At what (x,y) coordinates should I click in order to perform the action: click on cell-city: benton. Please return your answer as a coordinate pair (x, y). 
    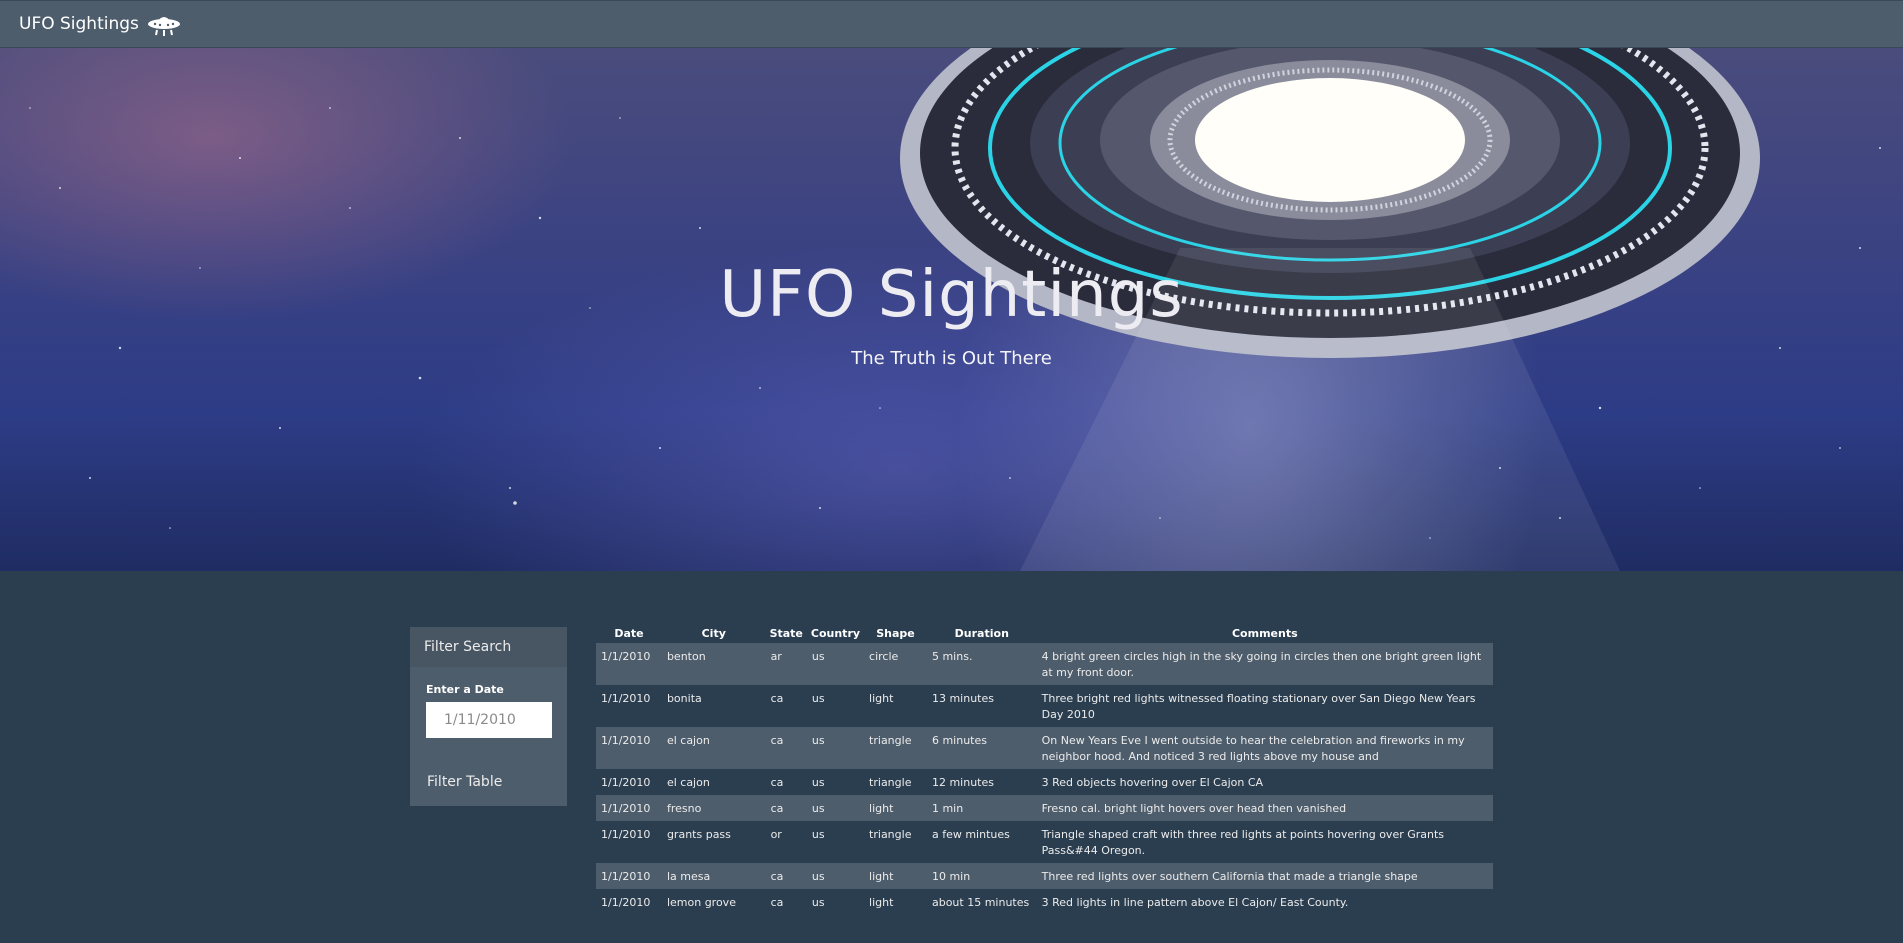
    Looking at the image, I should click on (713, 664).